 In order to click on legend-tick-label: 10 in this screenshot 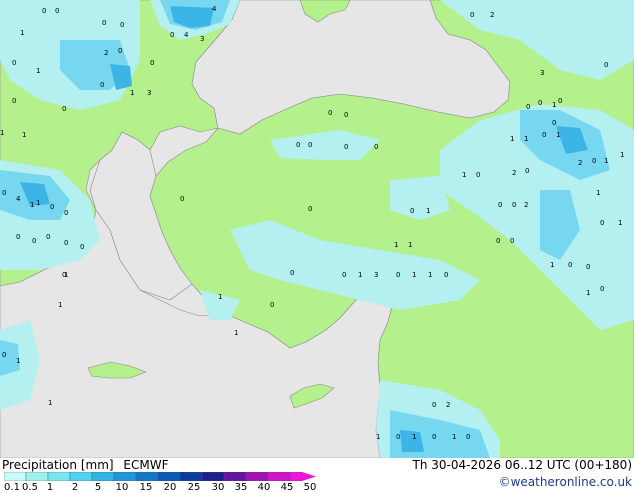, I will do `click(122, 487)`.